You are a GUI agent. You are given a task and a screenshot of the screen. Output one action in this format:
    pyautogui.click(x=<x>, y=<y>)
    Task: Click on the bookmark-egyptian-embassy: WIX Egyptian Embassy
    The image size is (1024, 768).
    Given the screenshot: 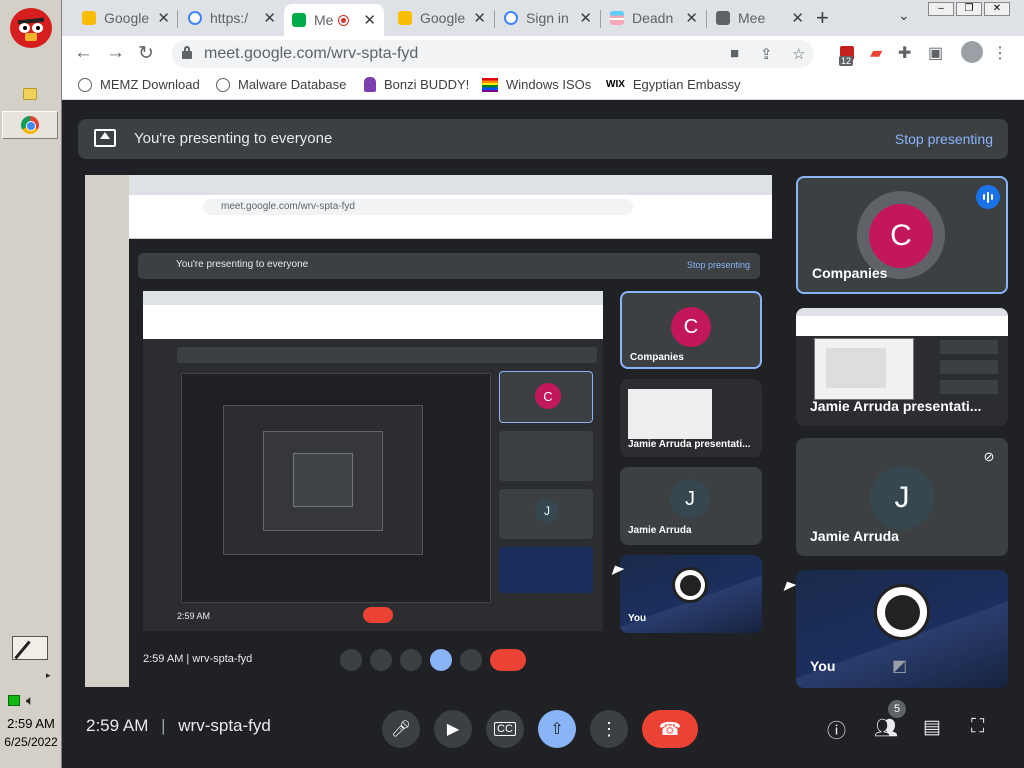 What is the action you would take?
    pyautogui.click(x=673, y=84)
    